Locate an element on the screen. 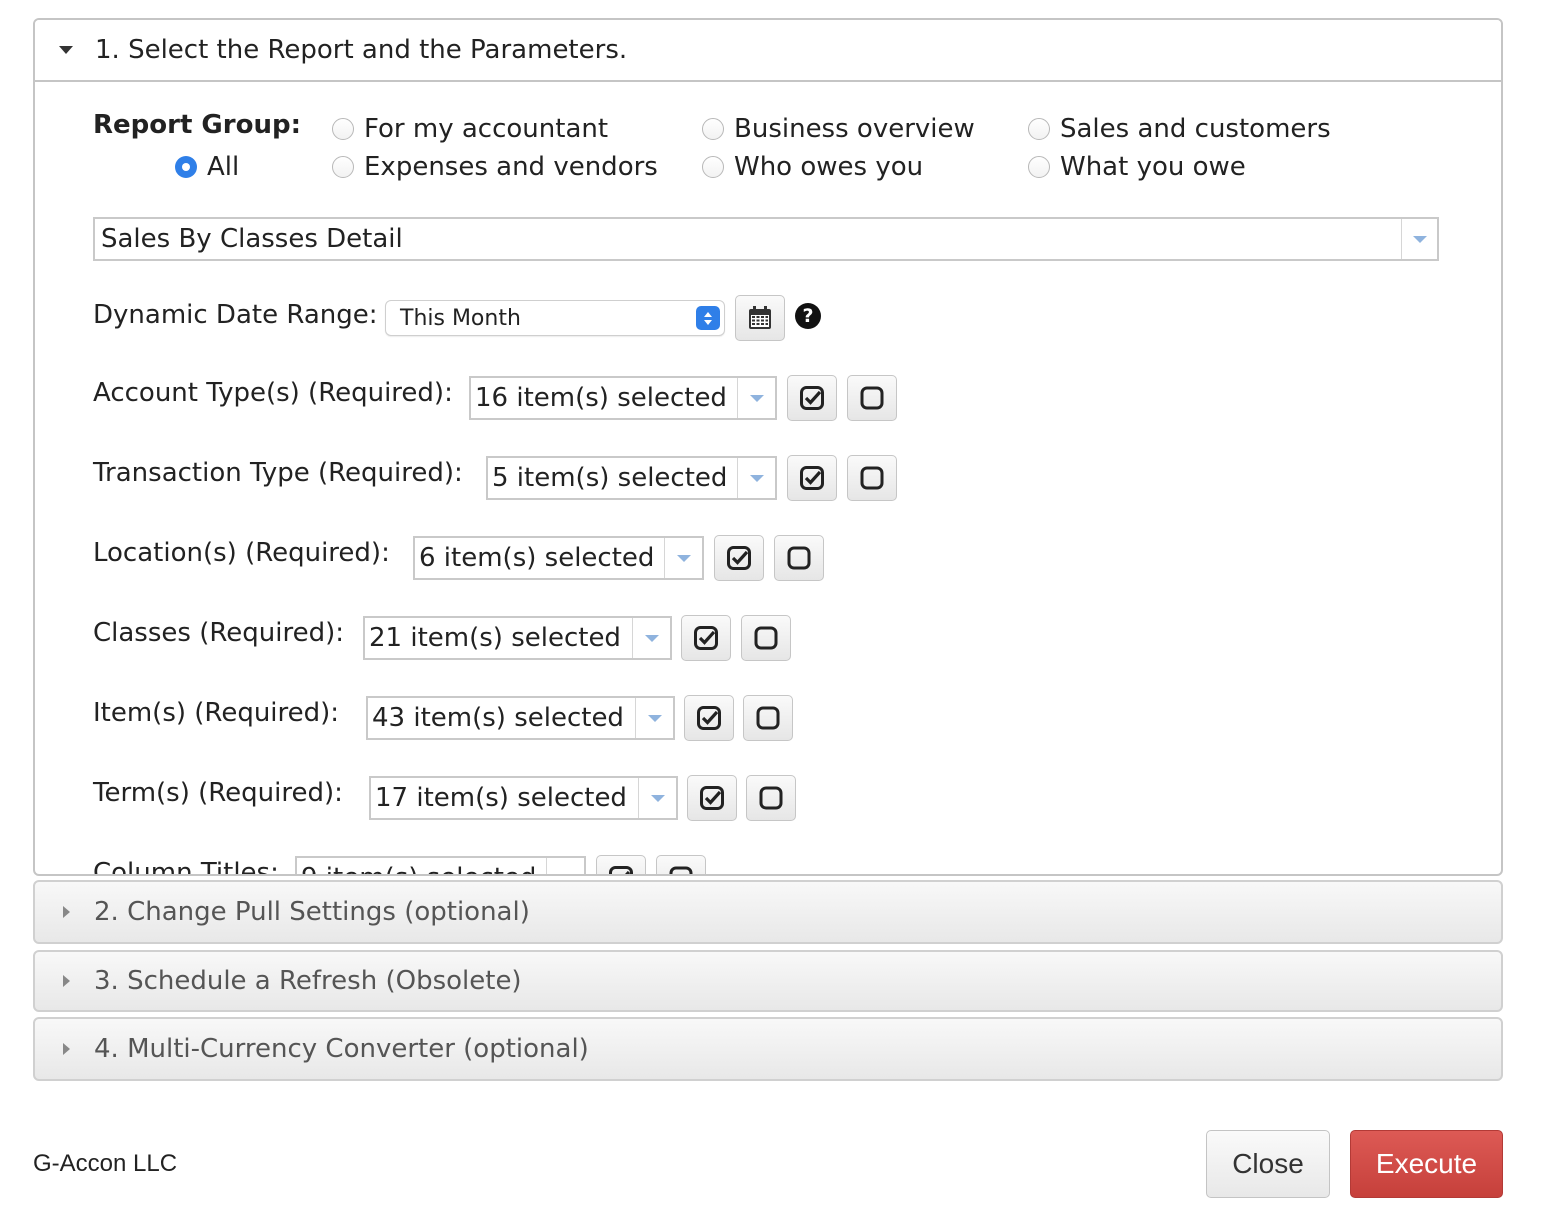 The image size is (1546, 1216). terms-multiselect: 17 item(s) selected is located at coordinates (523, 798).